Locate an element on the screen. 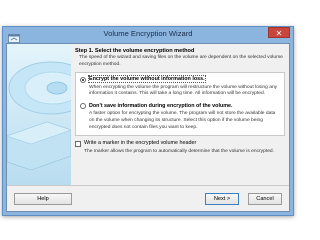  close-icon: ✕ is located at coordinates (279, 33).